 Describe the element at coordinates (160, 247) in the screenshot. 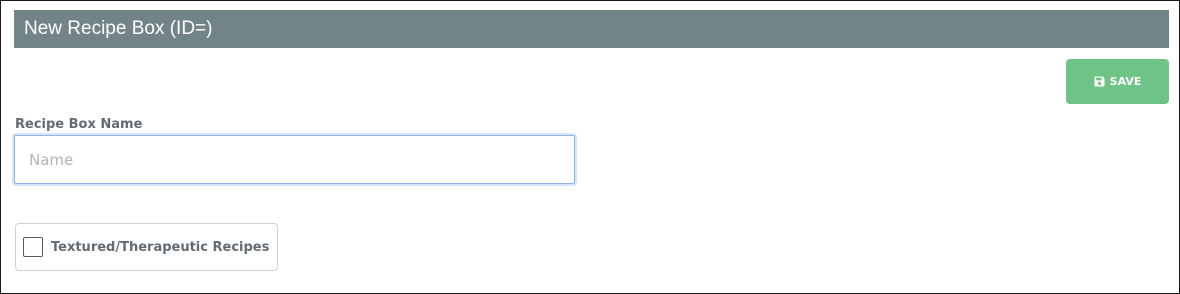

I see `textured-therapeutic-label: Textured/Therapeutic Recipes` at that location.